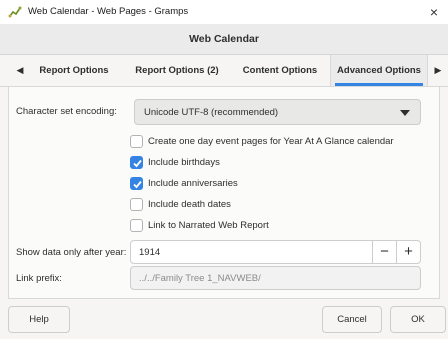 This screenshot has width=448, height=339. I want to click on check-include-birthdays: Include birthdays, so click(190, 163).